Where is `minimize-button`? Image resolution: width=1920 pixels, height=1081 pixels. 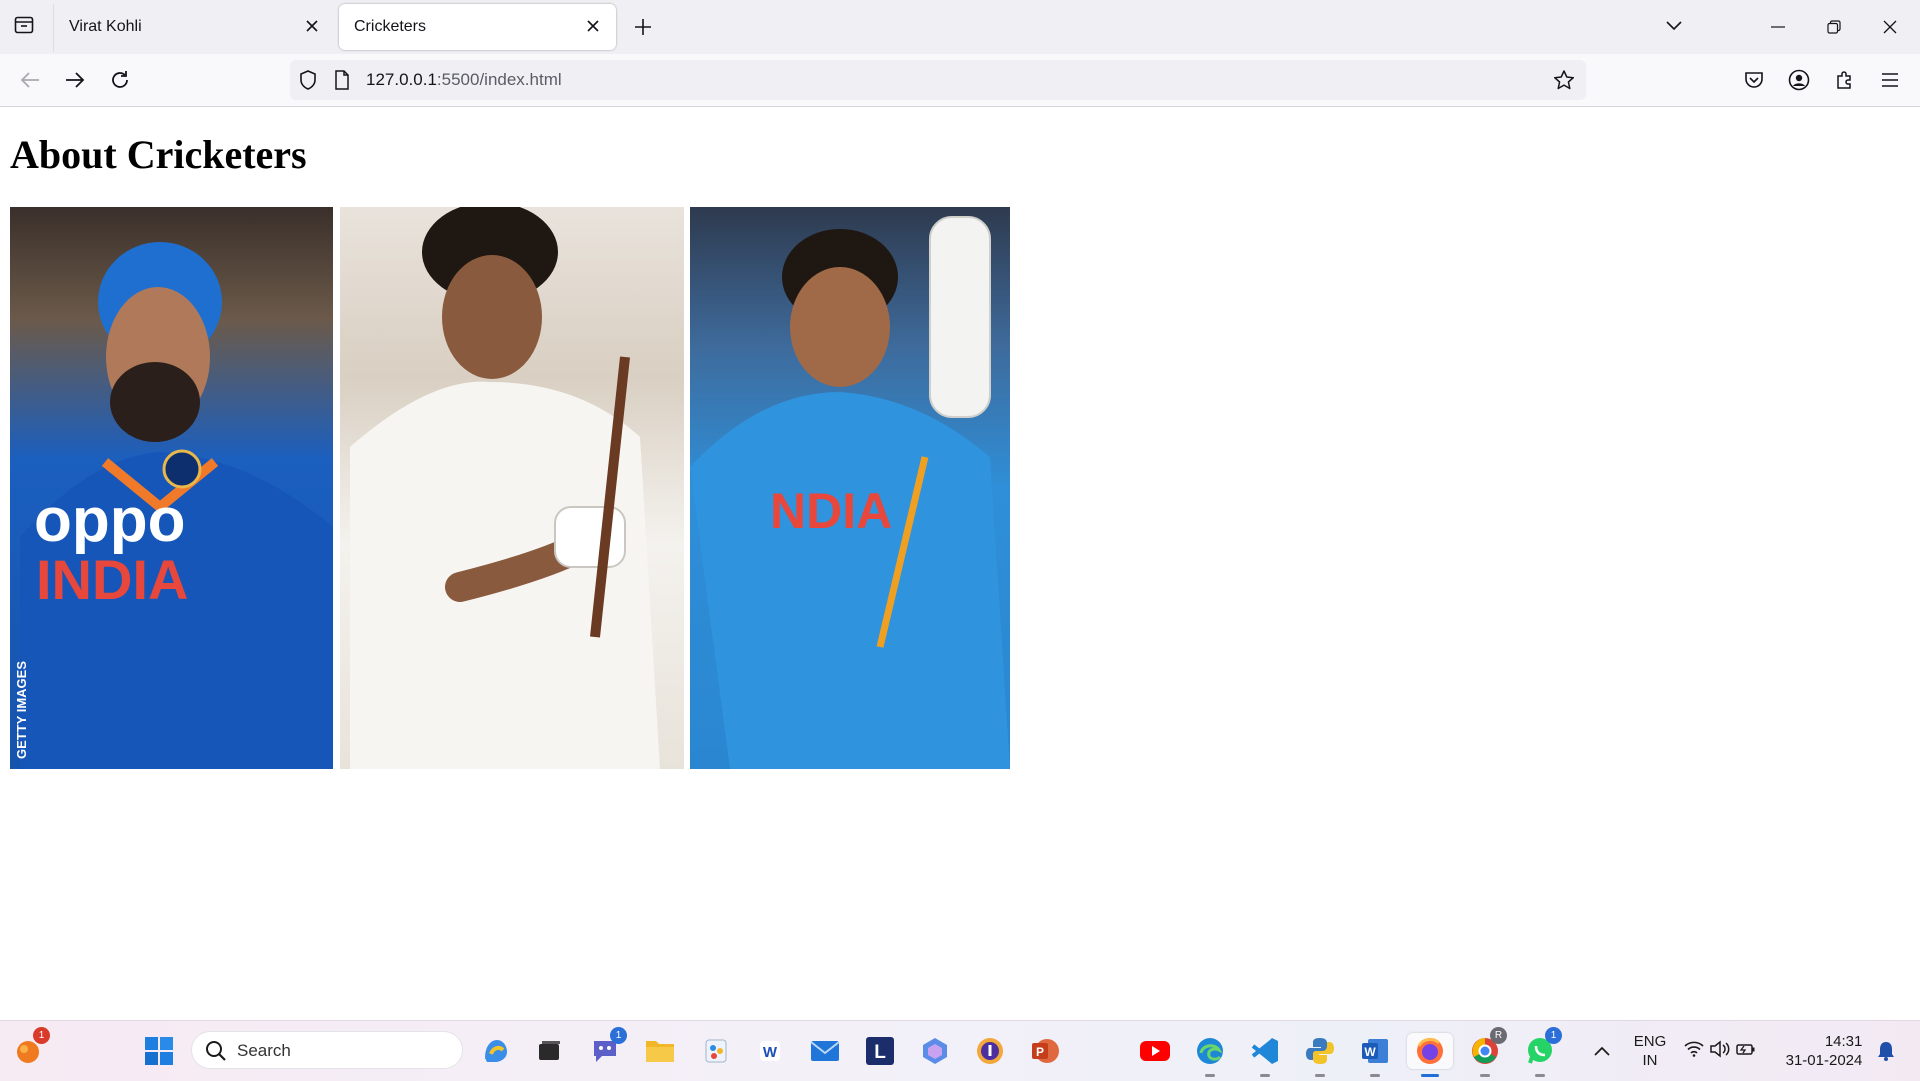 minimize-button is located at coordinates (1778, 27).